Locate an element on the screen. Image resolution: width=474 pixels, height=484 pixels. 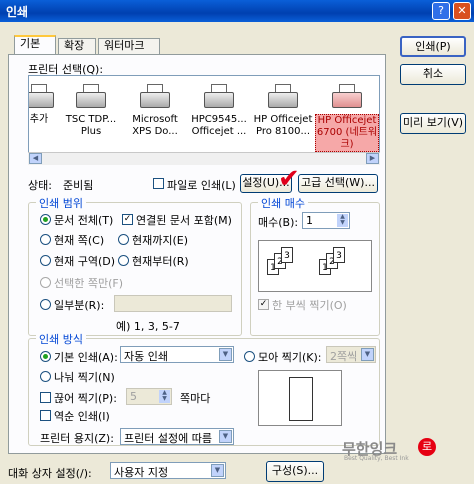
method-nup-label: 모아 찍기(K): is located at coordinates (290, 357).